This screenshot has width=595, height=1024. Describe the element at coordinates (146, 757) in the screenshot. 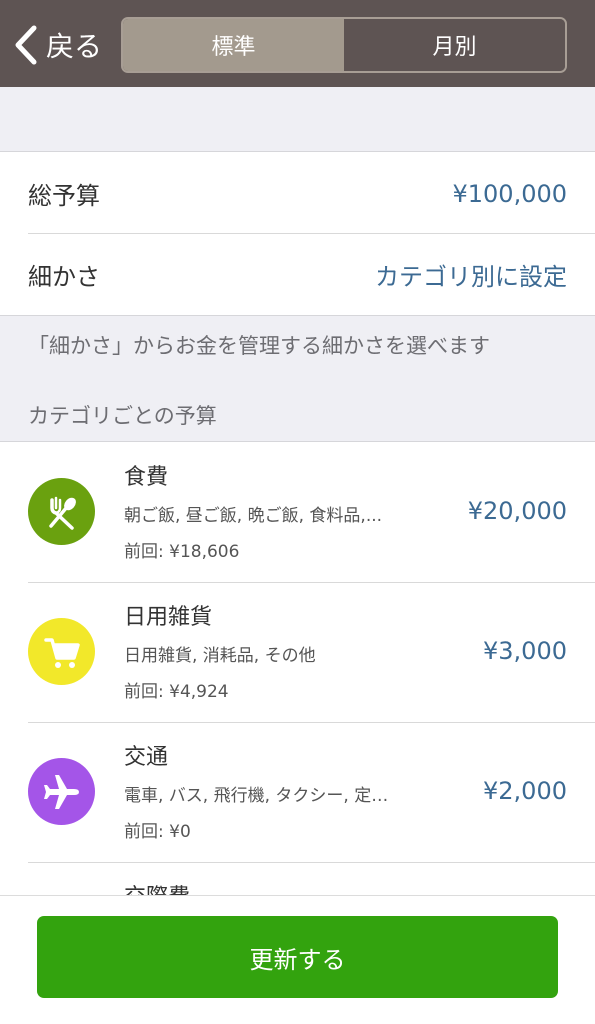

I see `category-name: 交通` at that location.